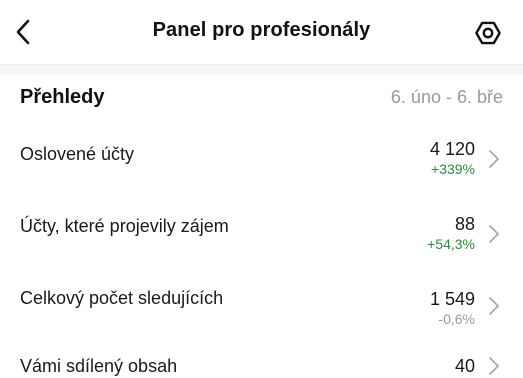 The height and width of the screenshot is (378, 523). Describe the element at coordinates (99, 366) in the screenshot. I see `row-label: Vámi sdílený obsah` at that location.